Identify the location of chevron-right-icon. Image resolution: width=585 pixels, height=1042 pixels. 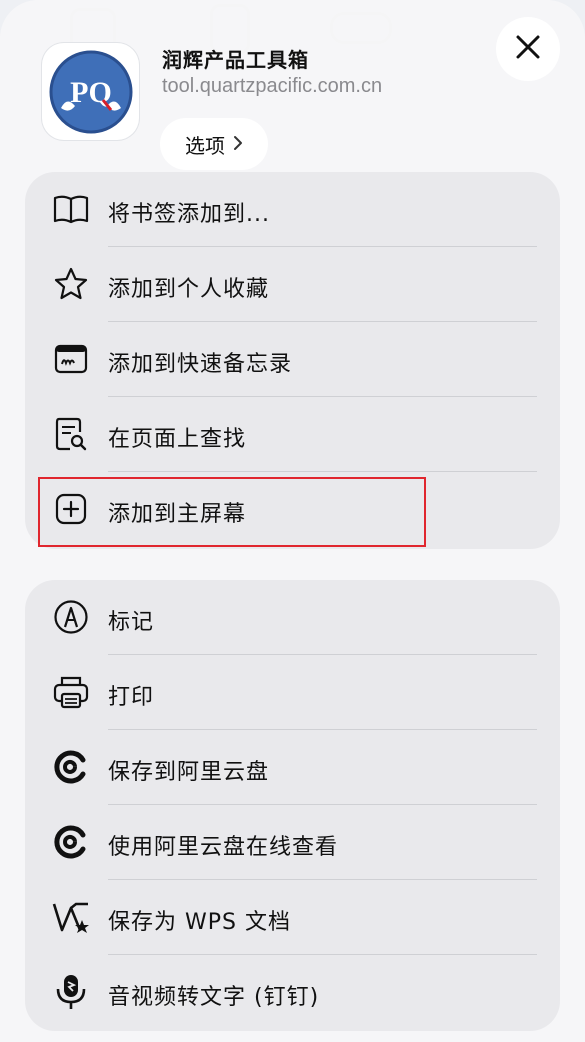
(238, 144).